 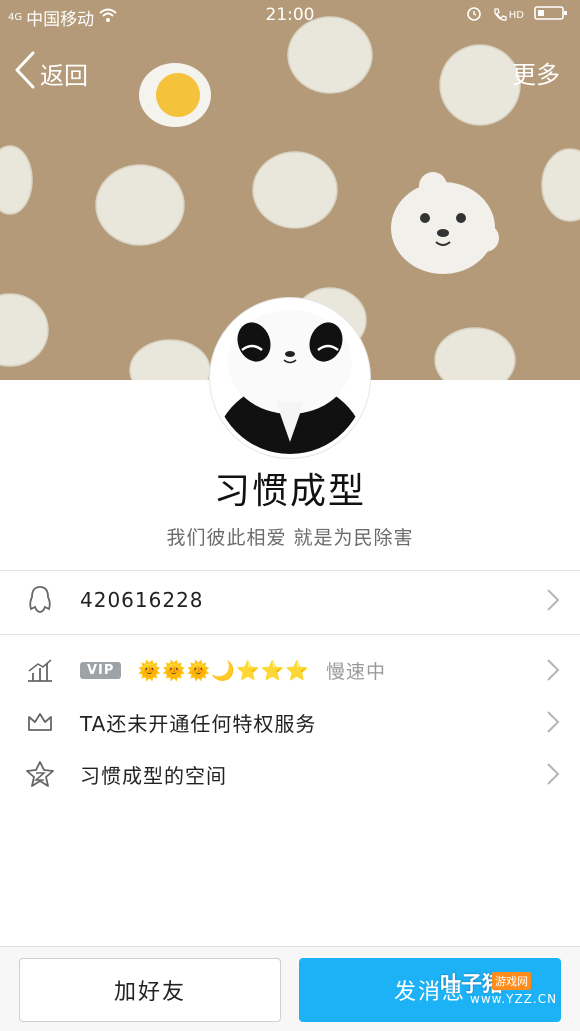 I want to click on site-watermark: 叶子猪 游戏网 www.YZZ.CN, so click(x=506, y=993).